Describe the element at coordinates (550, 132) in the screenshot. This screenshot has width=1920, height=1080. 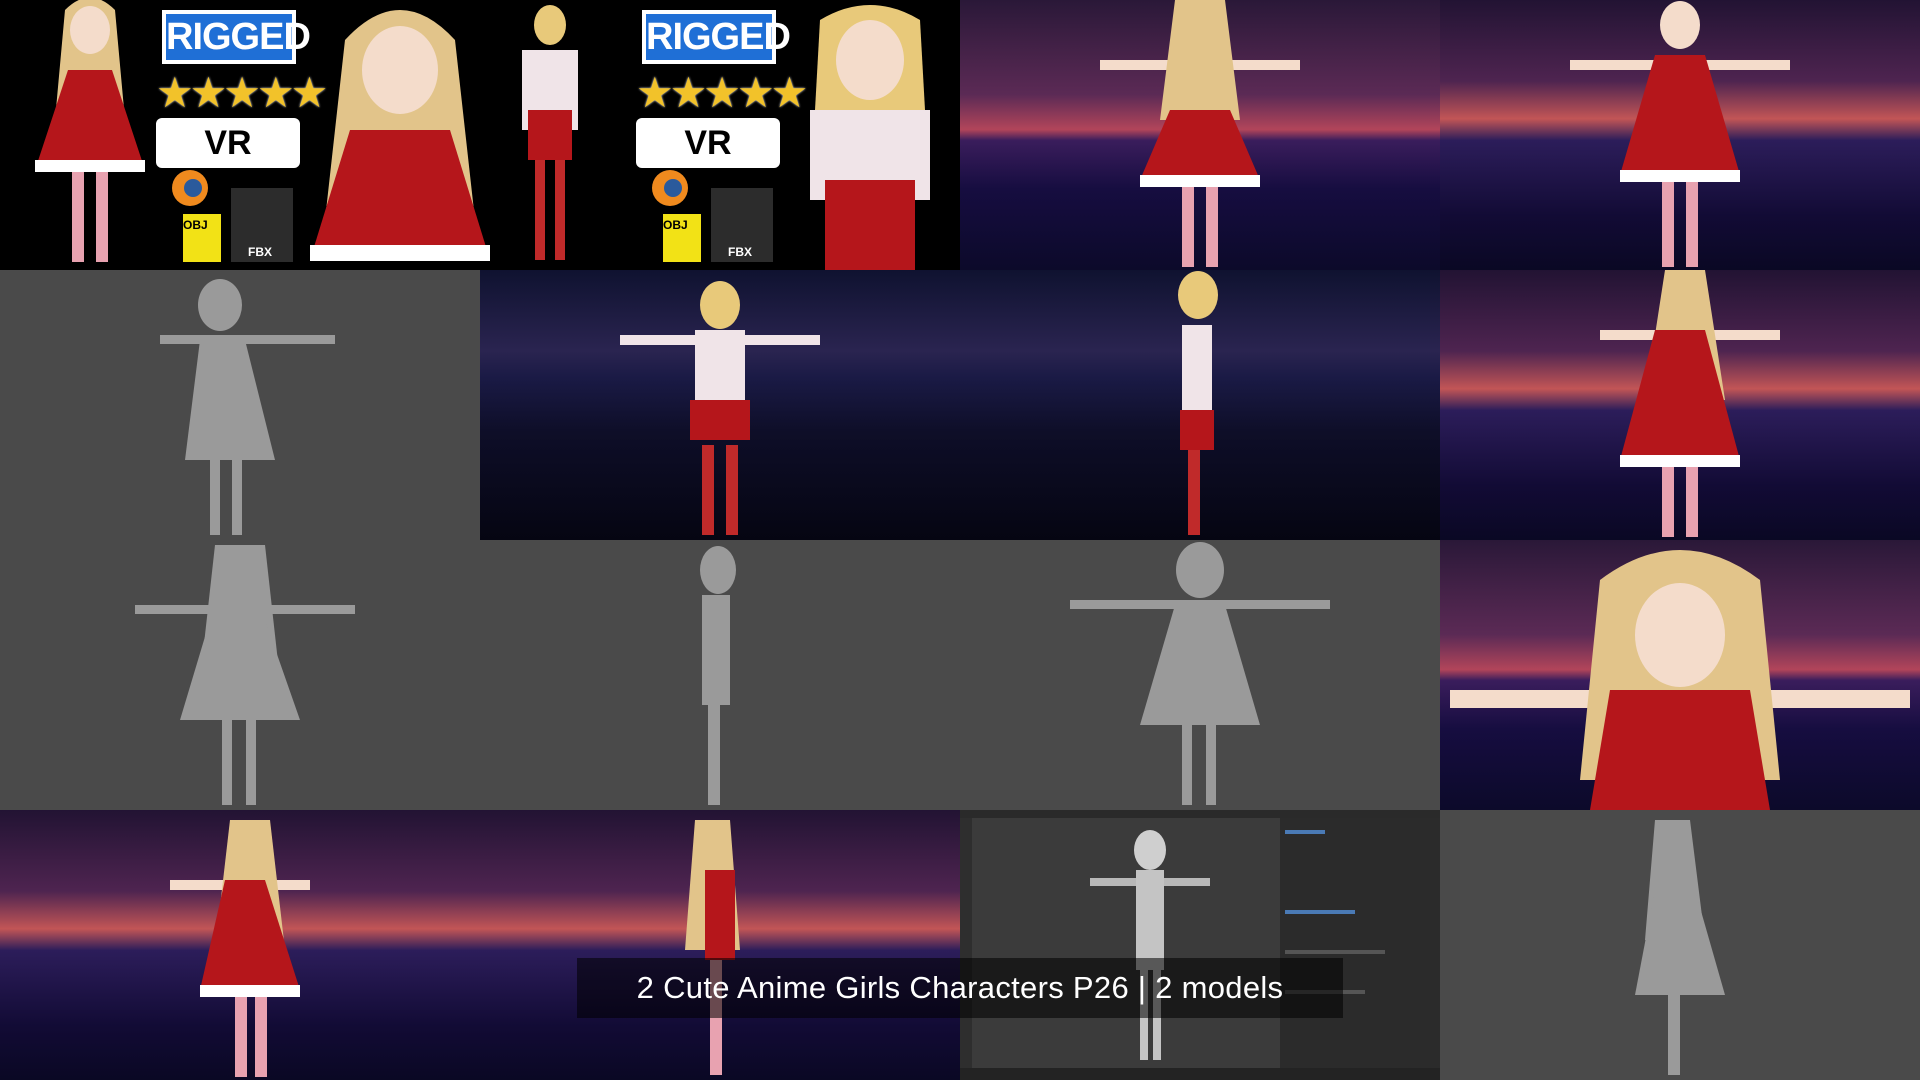
I see `character-kimono-front` at that location.